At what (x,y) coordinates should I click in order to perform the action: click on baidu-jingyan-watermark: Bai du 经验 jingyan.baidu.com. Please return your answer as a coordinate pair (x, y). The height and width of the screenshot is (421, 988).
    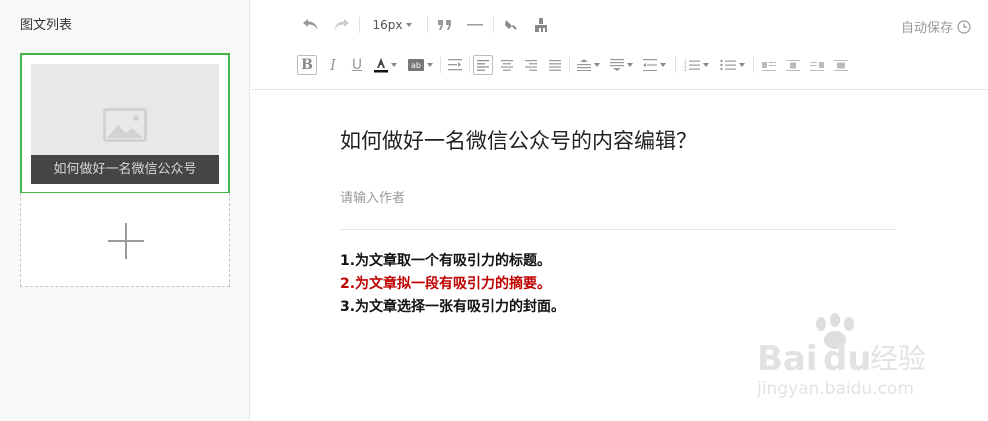
    Looking at the image, I should click on (841, 356).